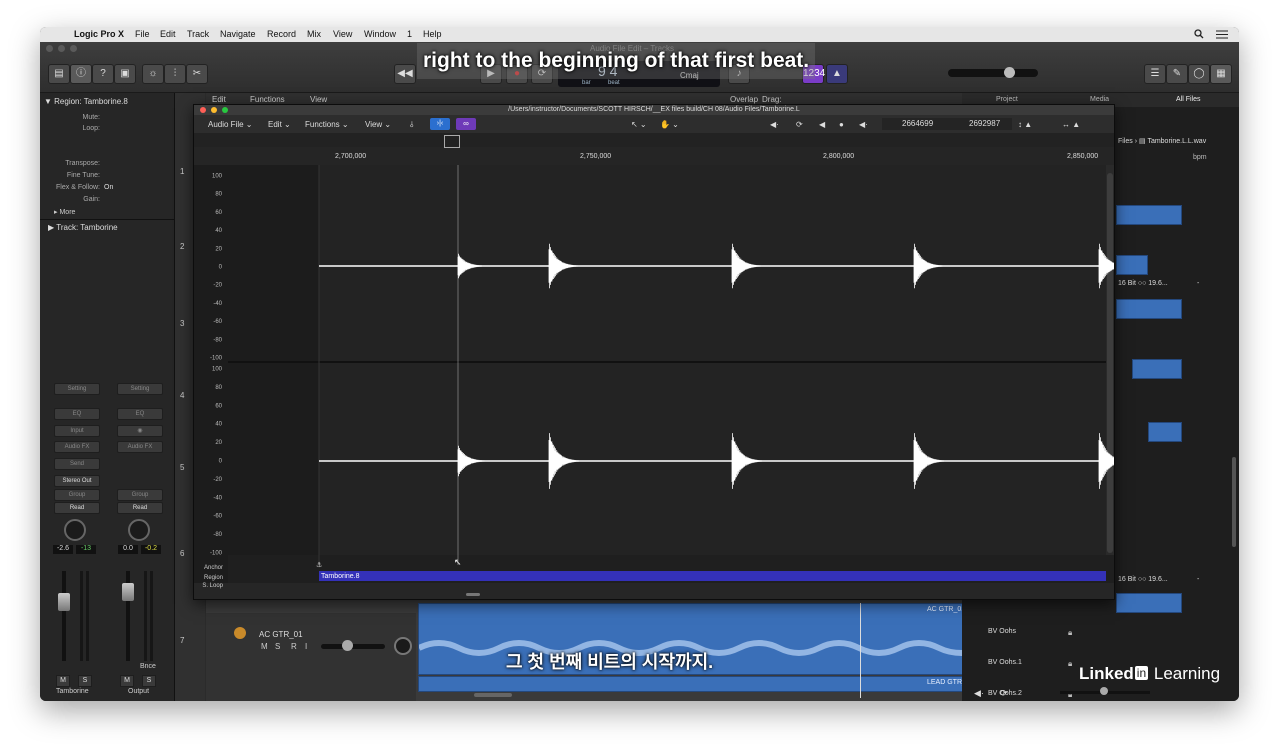 Image resolution: width=1280 pixels, height=756 pixels. I want to click on strip2-pan-knob, so click(139, 530).